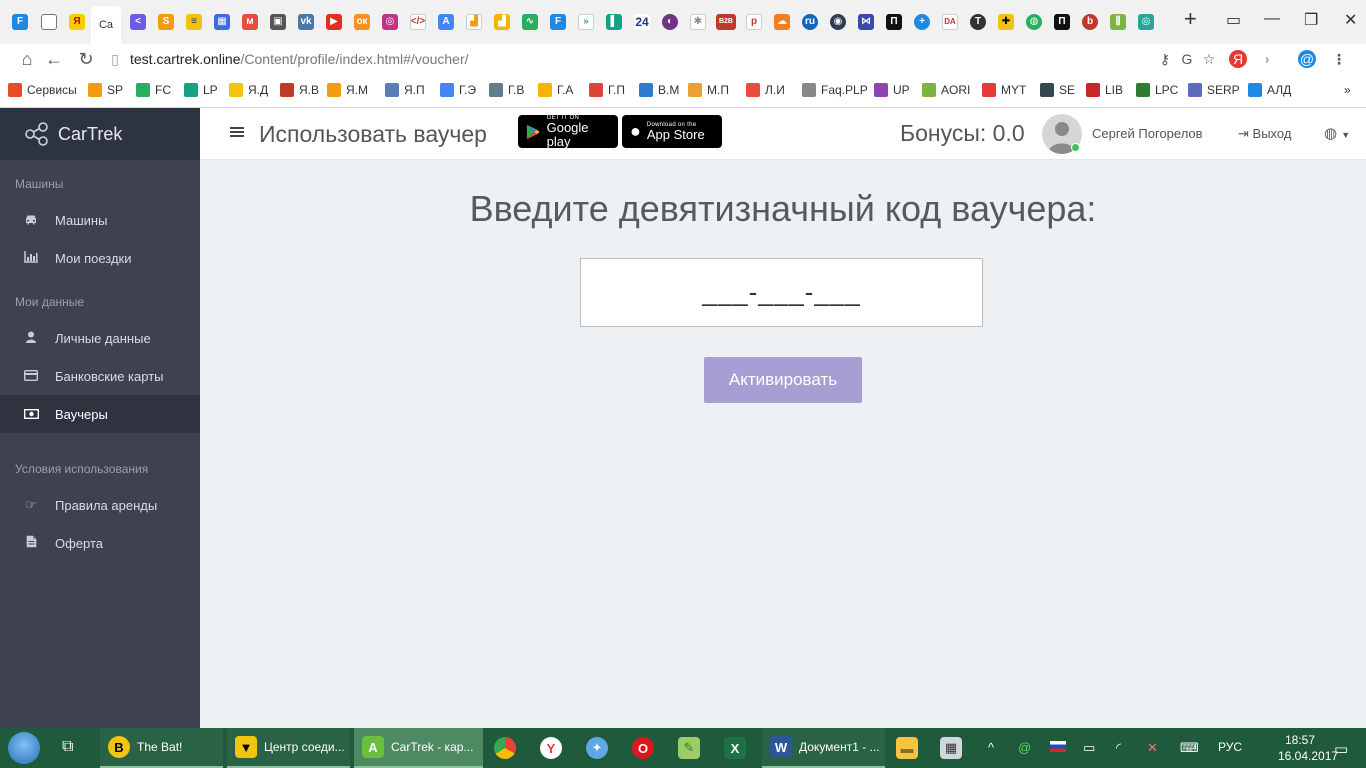 This screenshot has width=1366, height=768. Describe the element at coordinates (1307, 59) in the screenshot. I see `extension-icon: @` at that location.